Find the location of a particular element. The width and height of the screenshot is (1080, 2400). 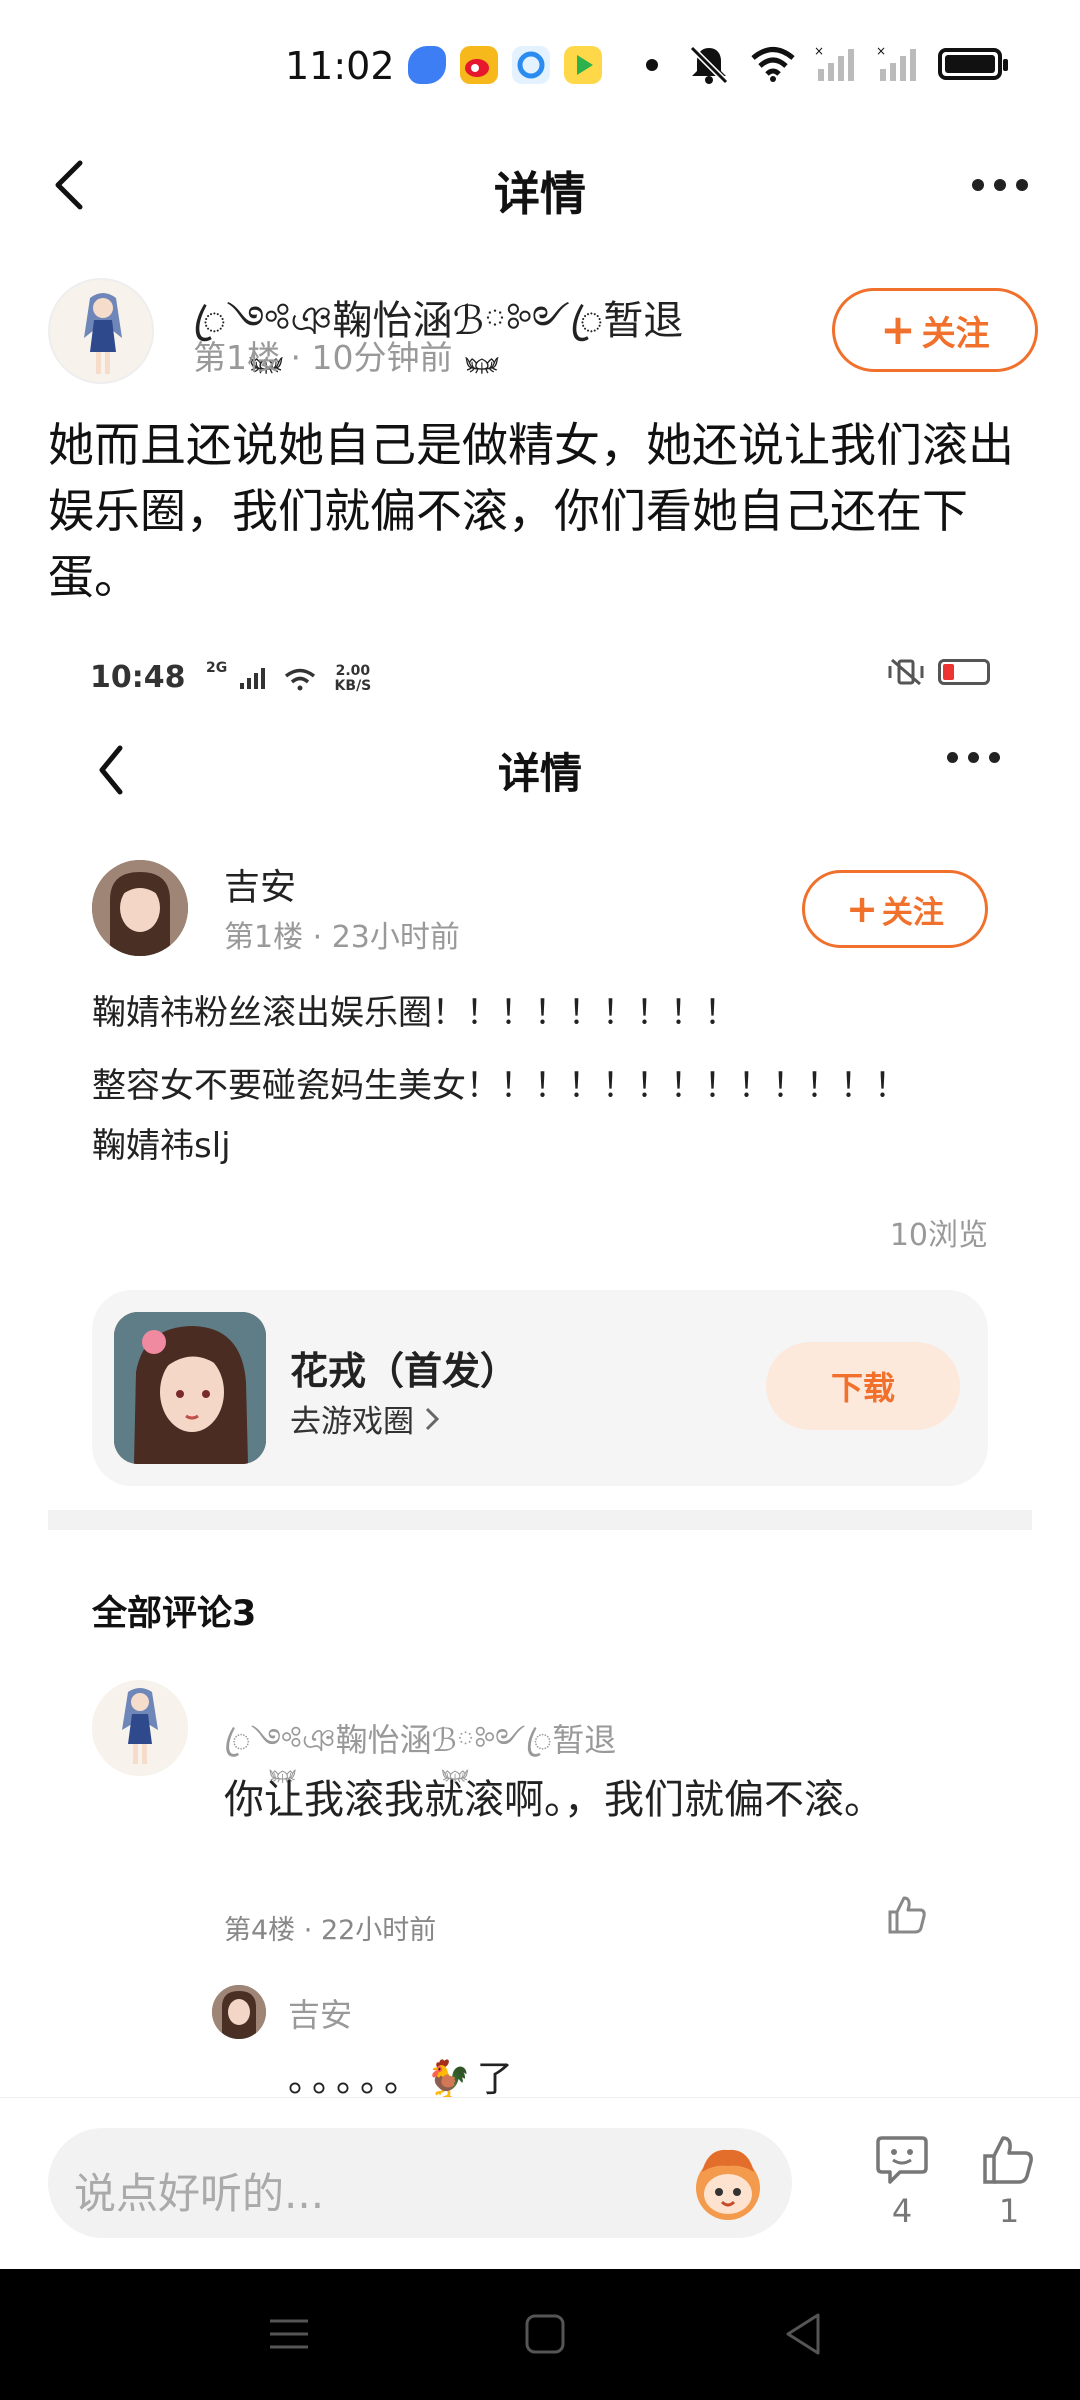

embedded-net-speed: 2.00 KB/S is located at coordinates (353, 678).